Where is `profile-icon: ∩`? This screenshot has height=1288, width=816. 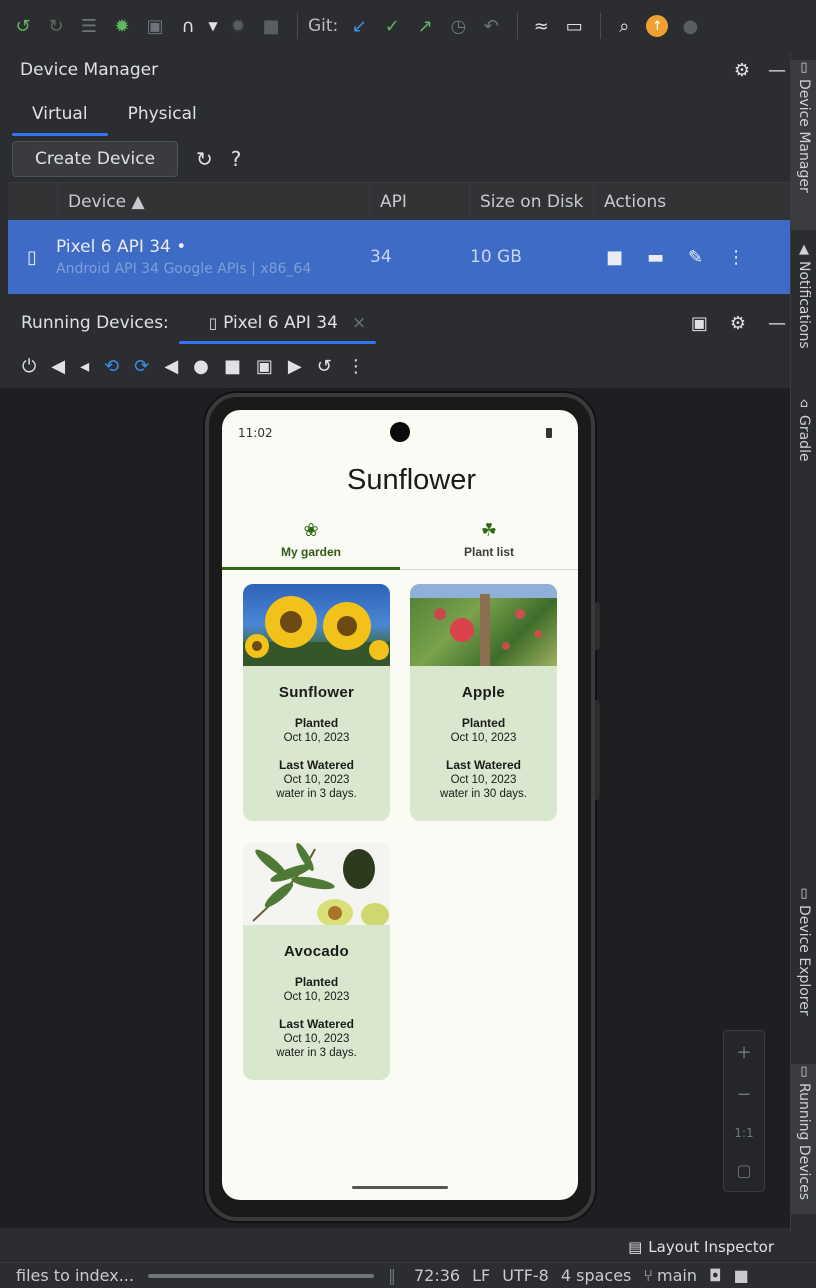 profile-icon: ∩ is located at coordinates (188, 26).